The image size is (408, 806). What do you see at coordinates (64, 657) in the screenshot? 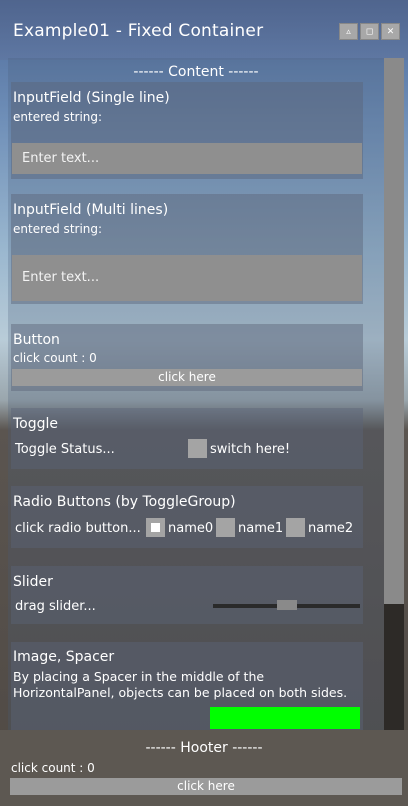
I see `image-spacer-title: Image, Spacer` at bounding box center [64, 657].